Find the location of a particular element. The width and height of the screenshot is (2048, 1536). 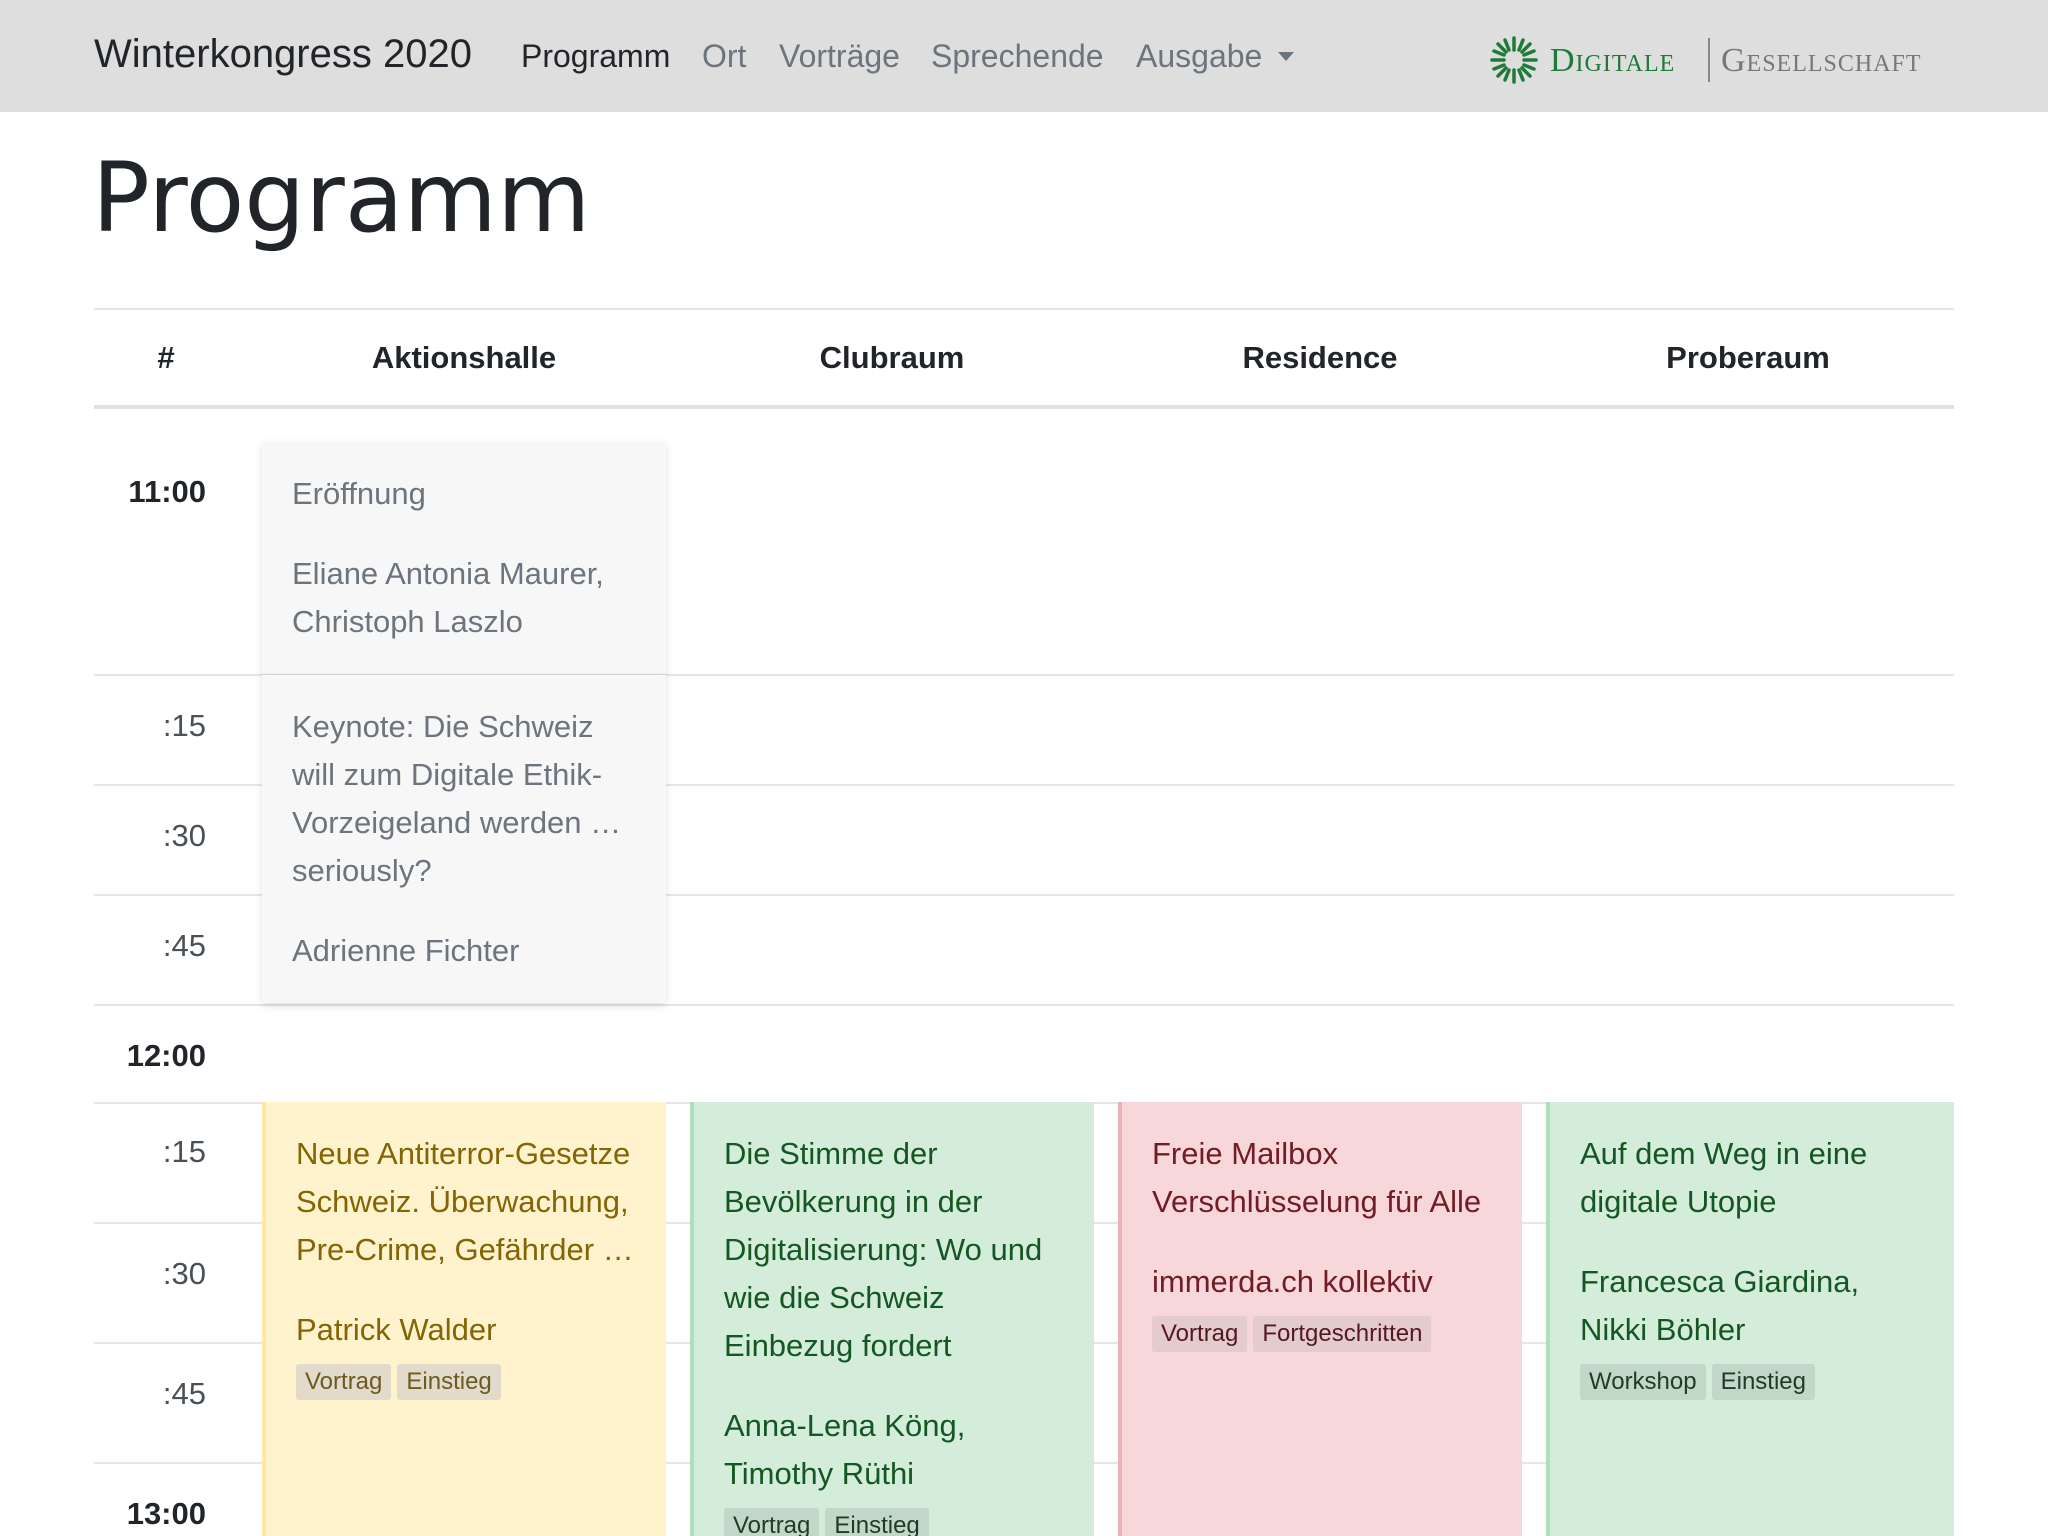

time-label-1145: :45 is located at coordinates (184, 945).